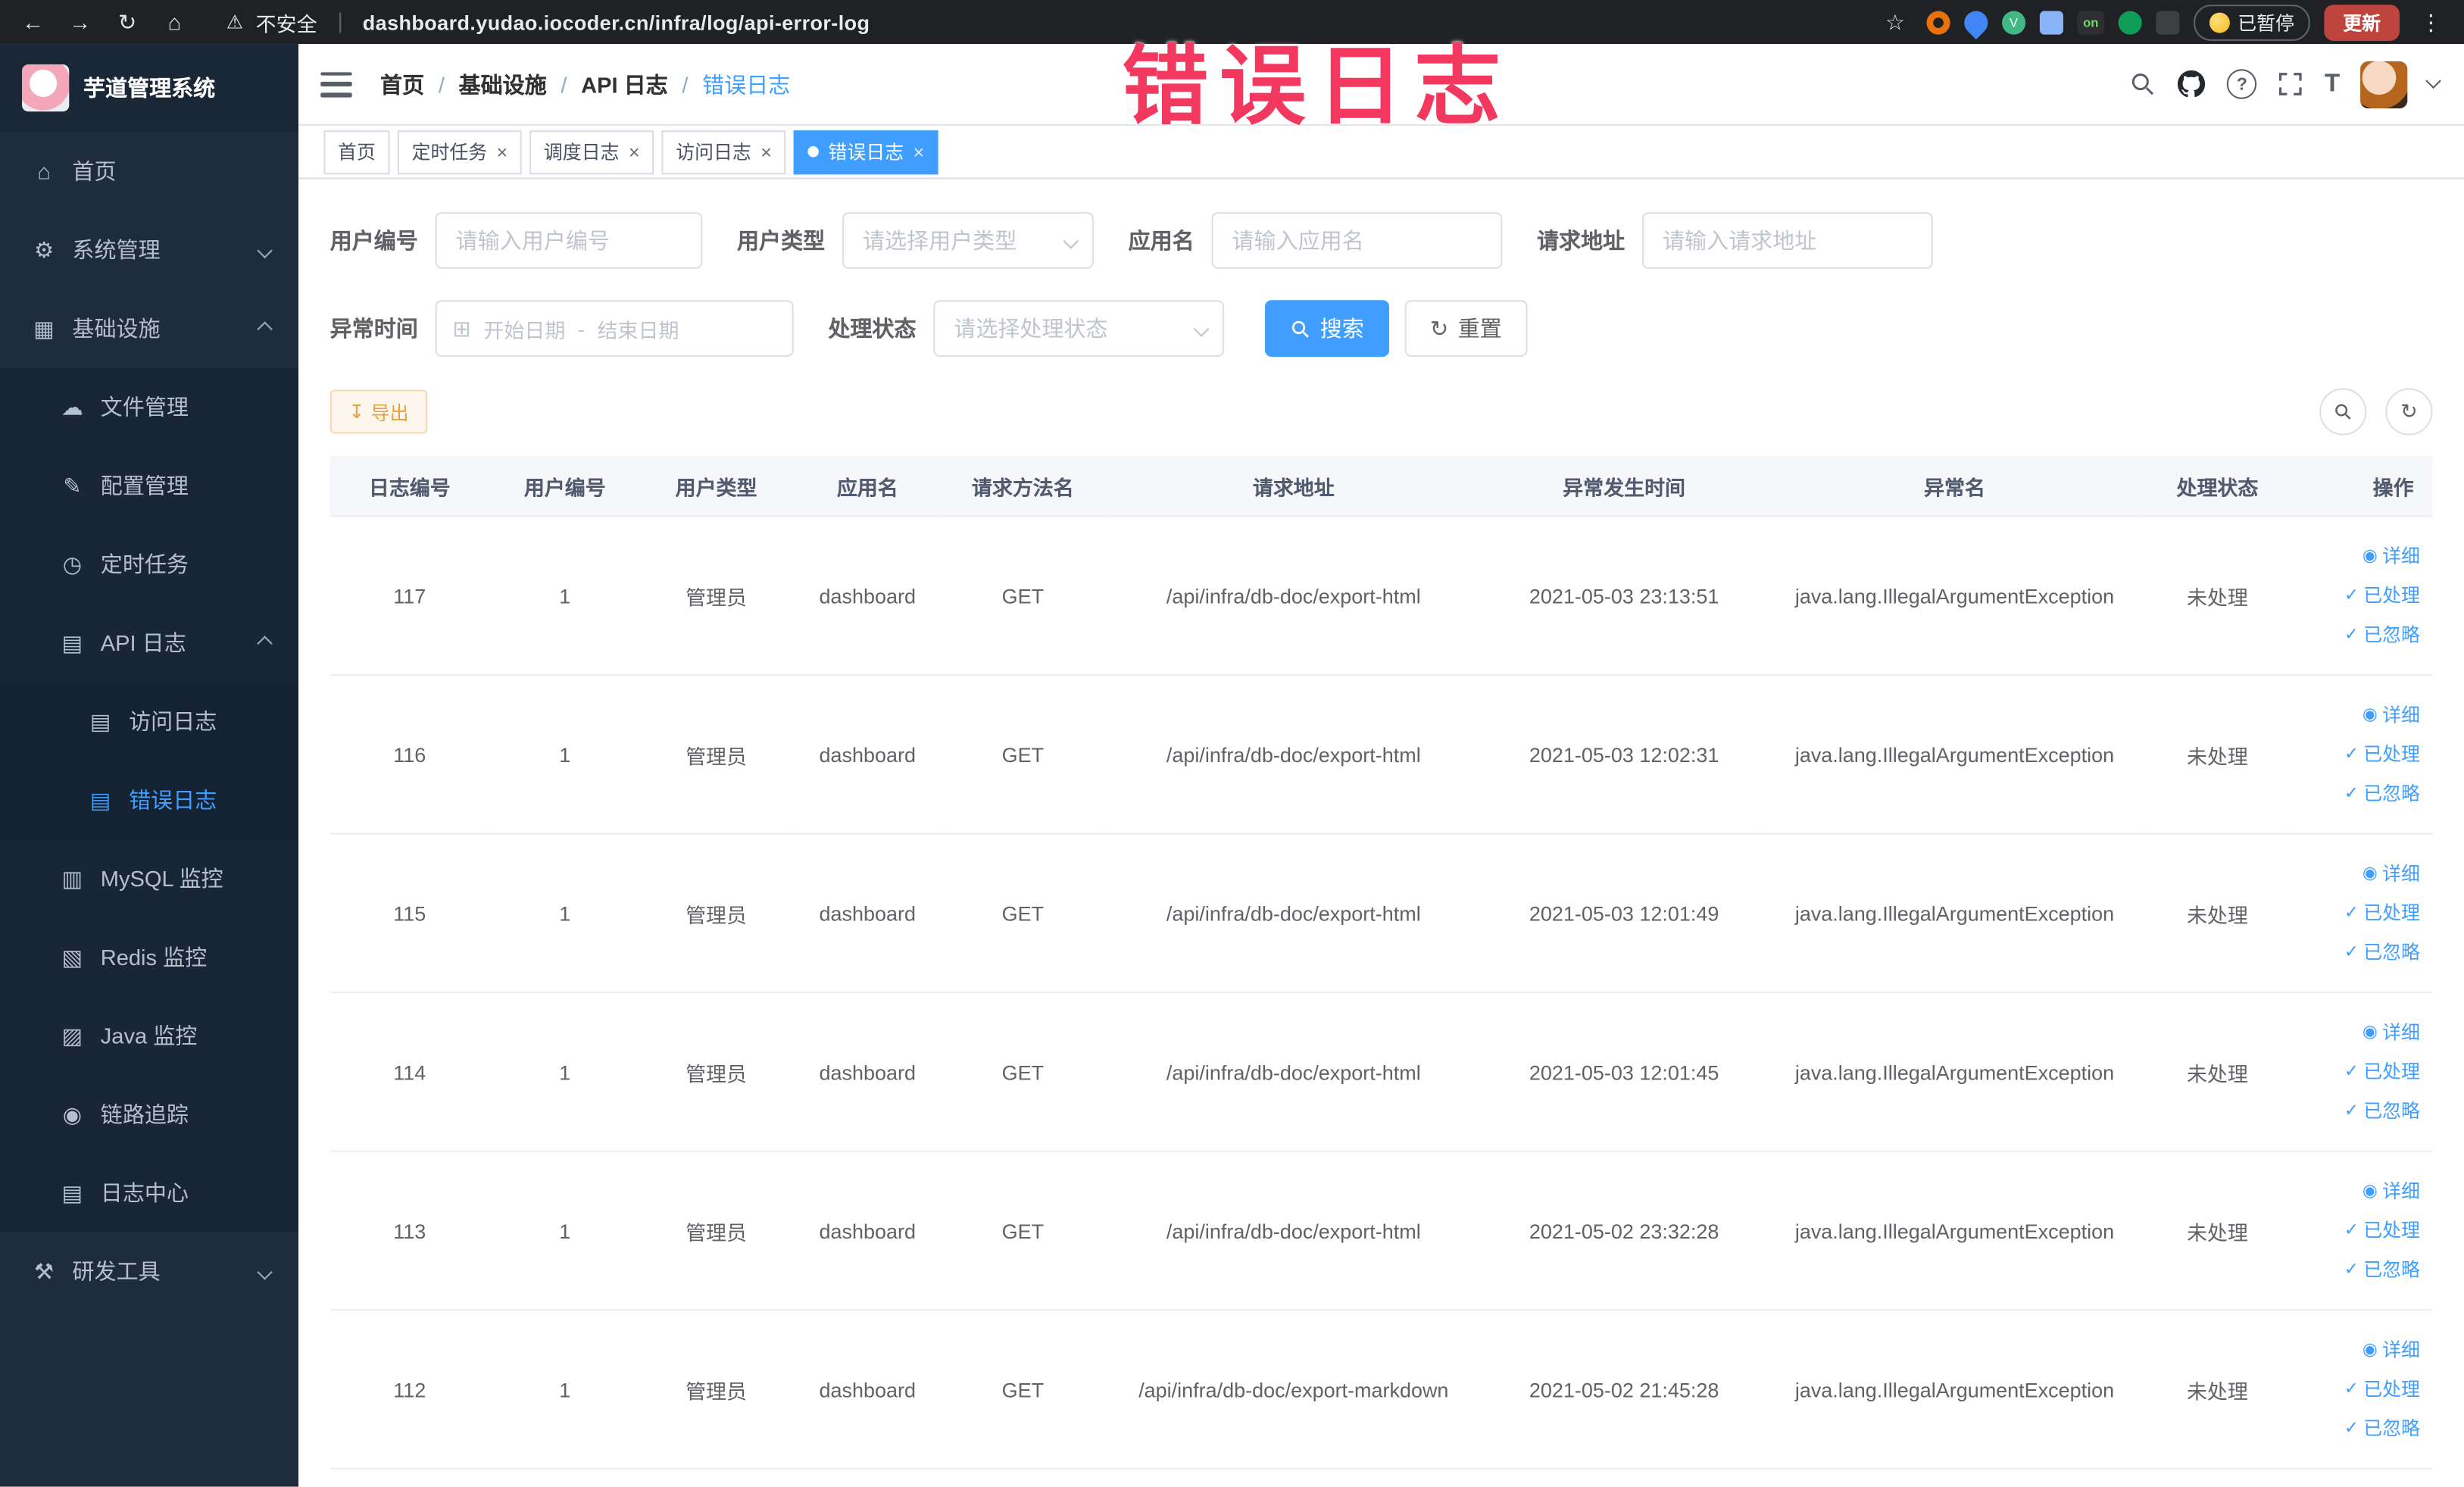 This screenshot has width=2464, height=1487. Describe the element at coordinates (503, 83) in the screenshot. I see `breadcrumb-item: 基础设施` at that location.